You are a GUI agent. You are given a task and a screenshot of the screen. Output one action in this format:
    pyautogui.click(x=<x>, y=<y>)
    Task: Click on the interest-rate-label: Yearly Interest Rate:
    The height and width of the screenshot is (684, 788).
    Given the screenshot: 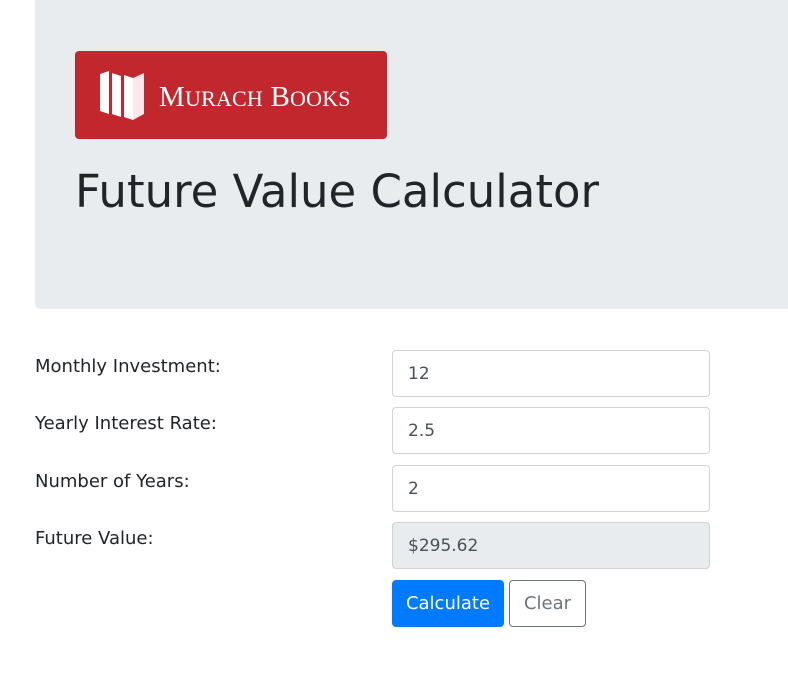 What is the action you would take?
    pyautogui.click(x=126, y=423)
    